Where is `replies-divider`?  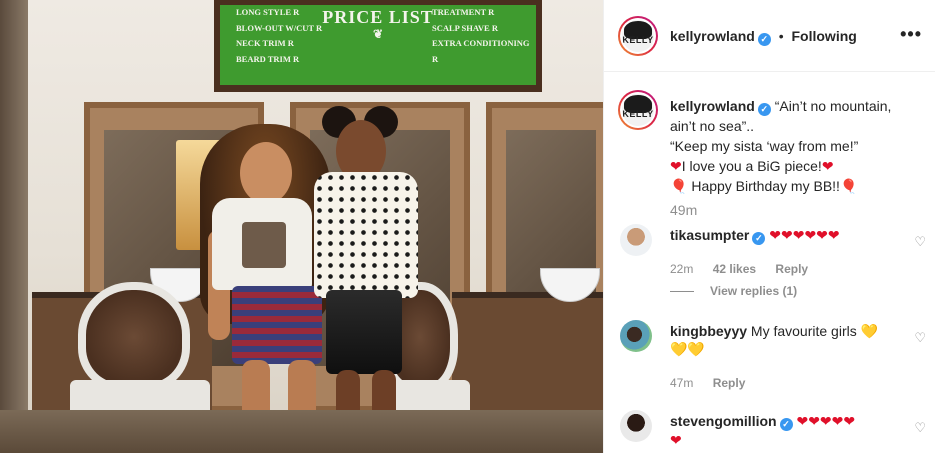
replies-divider is located at coordinates (682, 292).